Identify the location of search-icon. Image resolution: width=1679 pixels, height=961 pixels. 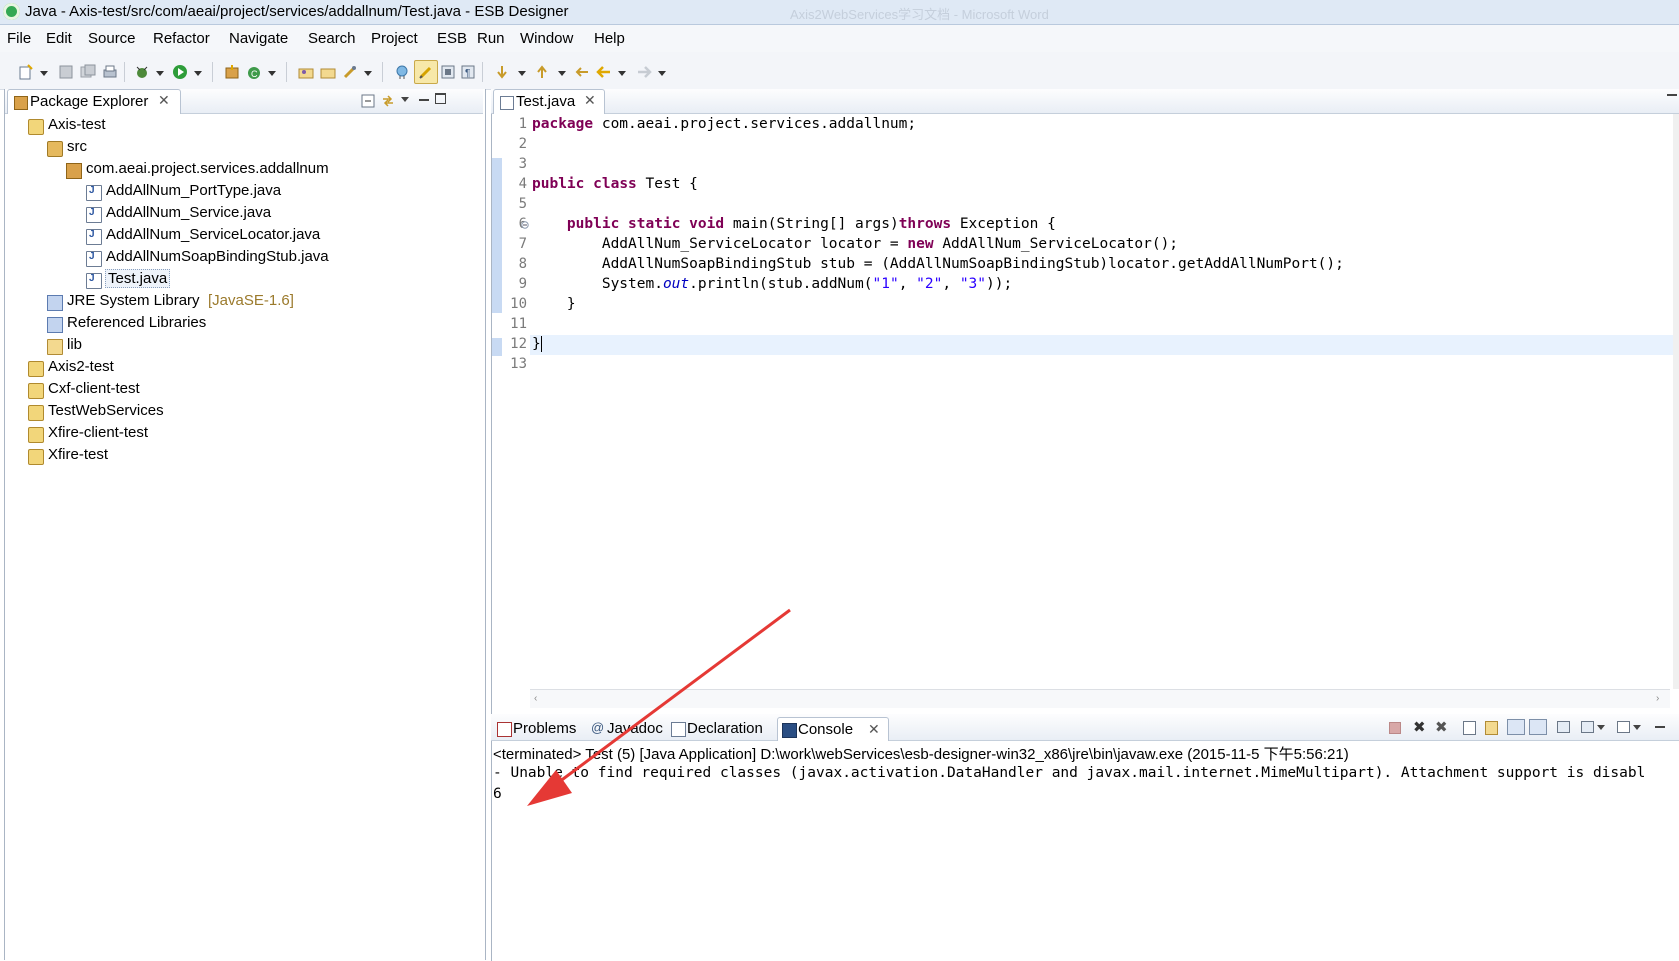
(350, 72).